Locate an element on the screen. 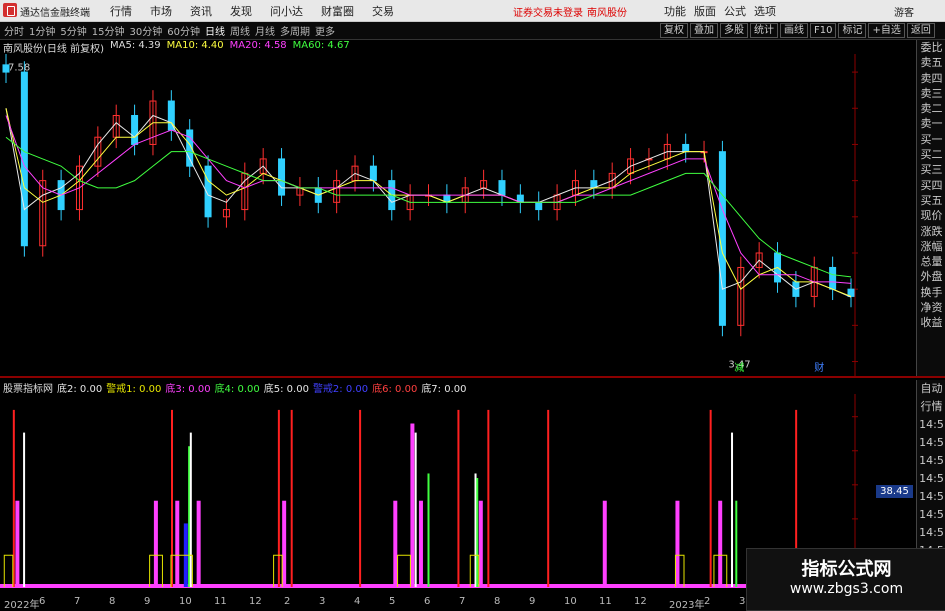 This screenshot has height=611, width=945. watermark-title: 指标公式网 is located at coordinates (846, 569).